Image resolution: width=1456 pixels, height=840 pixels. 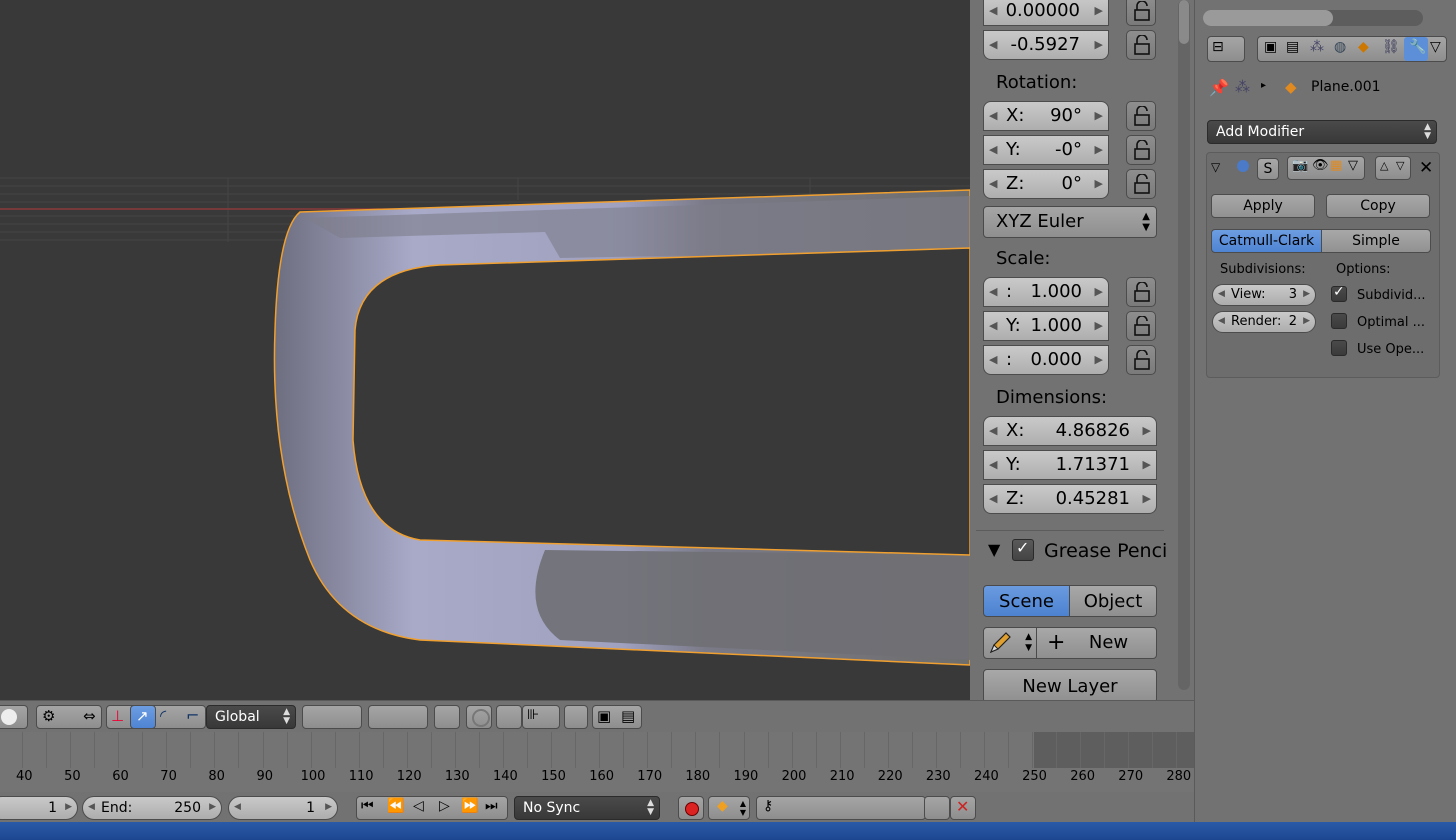 I want to click on apply-button: Apply, so click(x=1263, y=206).